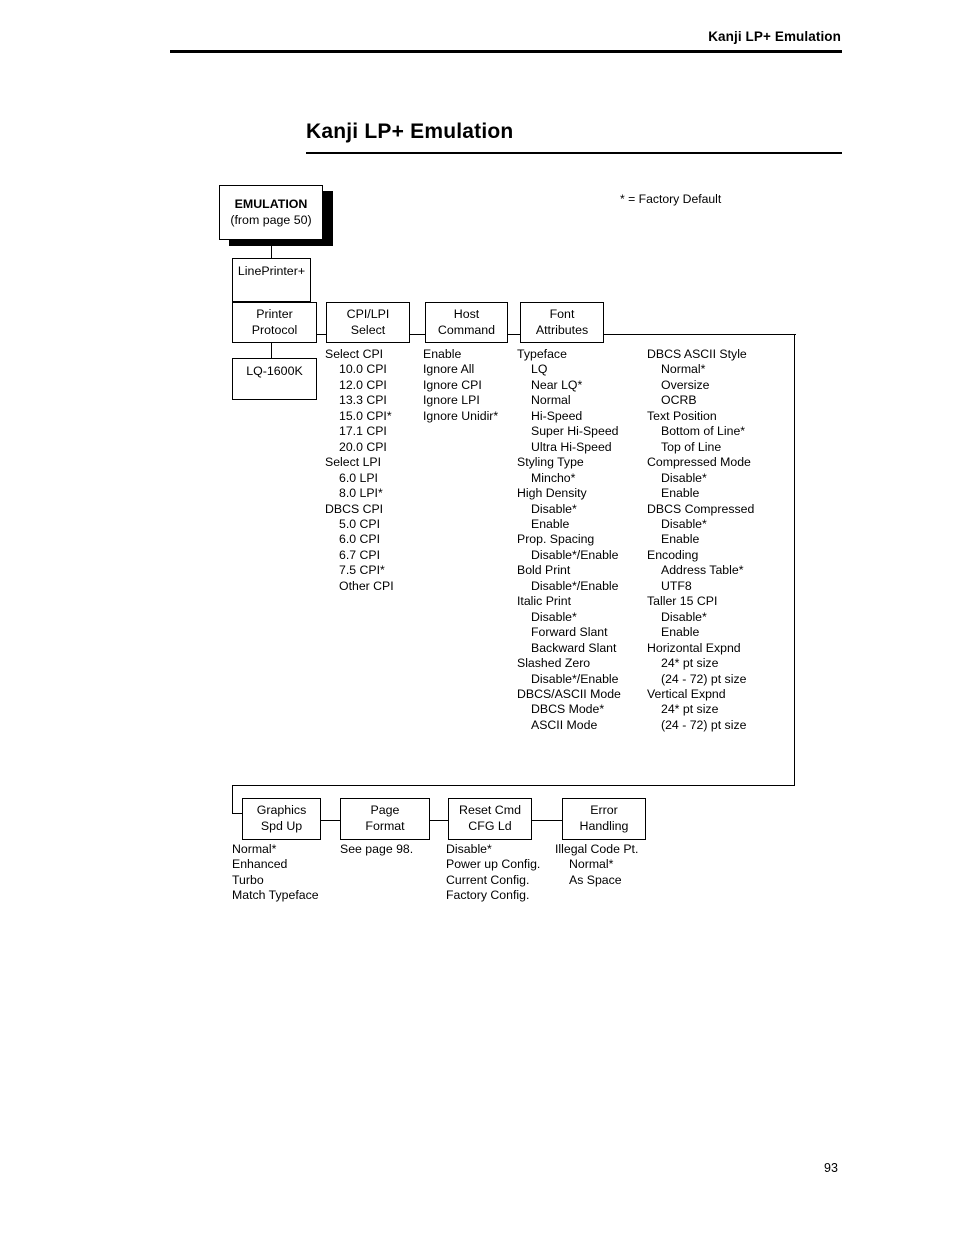 The height and width of the screenshot is (1235, 954). I want to click on node-lineprinter-plus: LinePrinter+, so click(271, 280).